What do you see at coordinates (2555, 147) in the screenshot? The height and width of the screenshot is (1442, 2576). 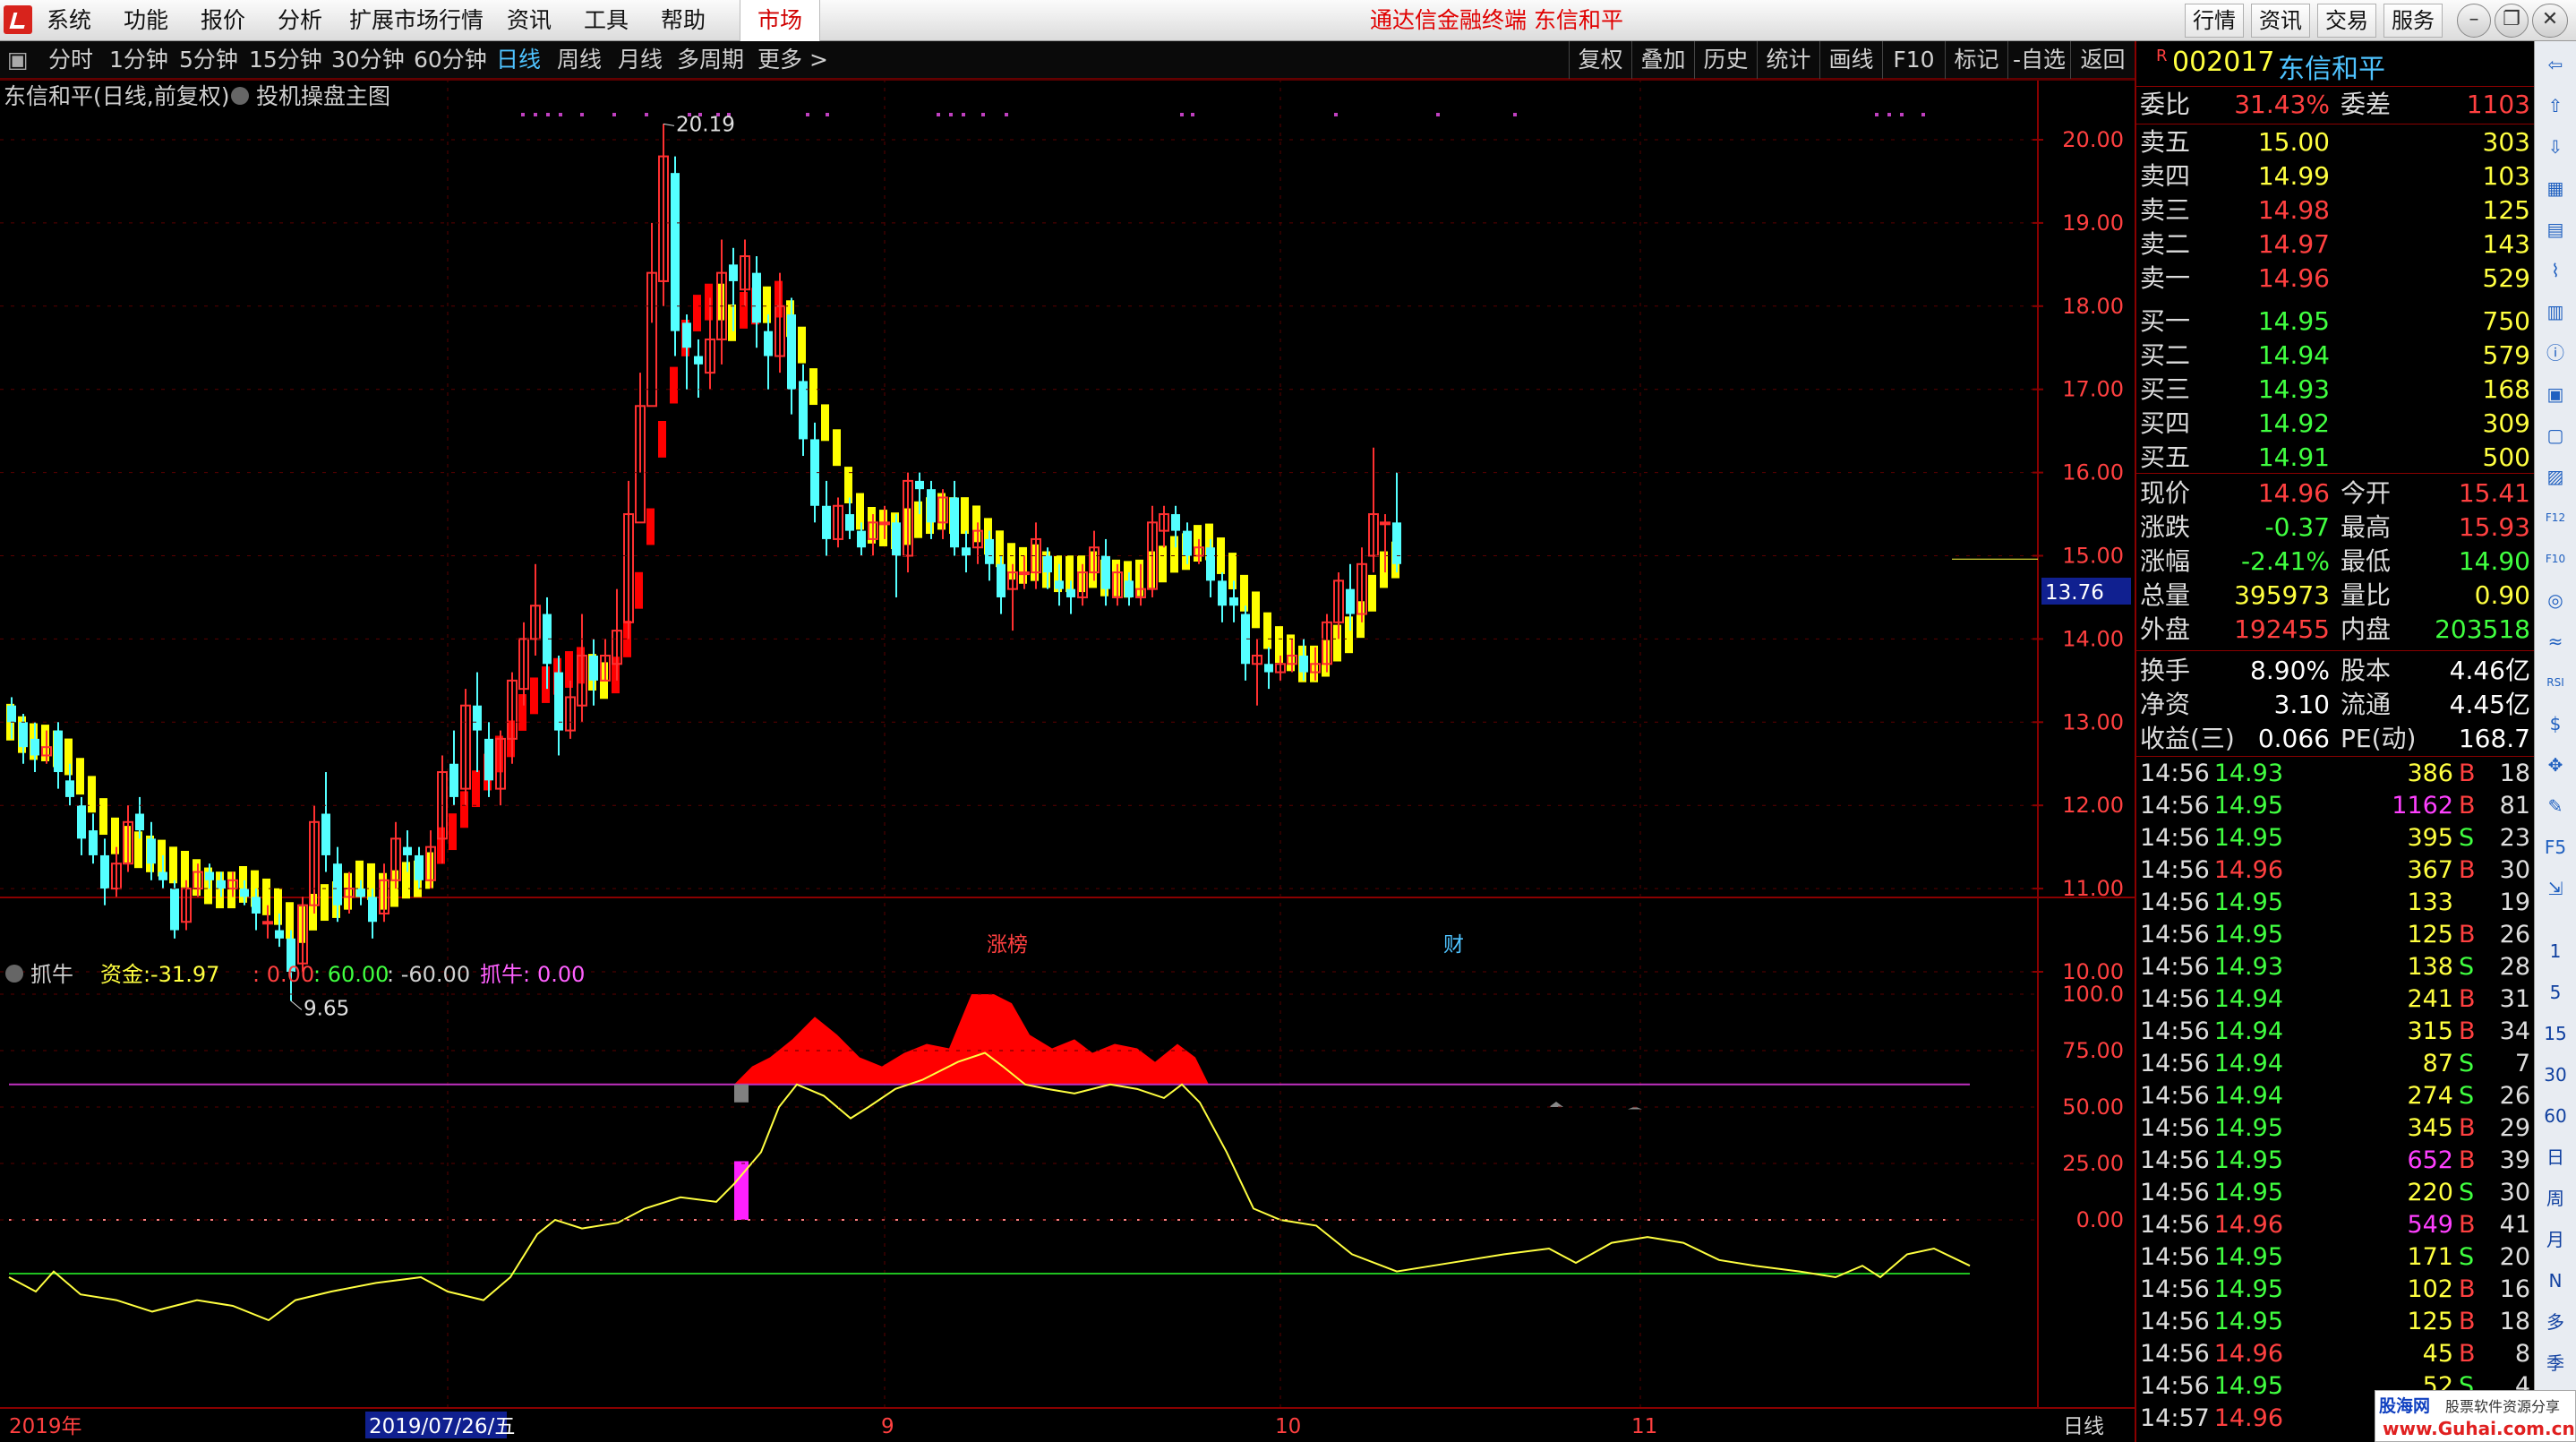 I see `down-arrow-icon: ⇩` at bounding box center [2555, 147].